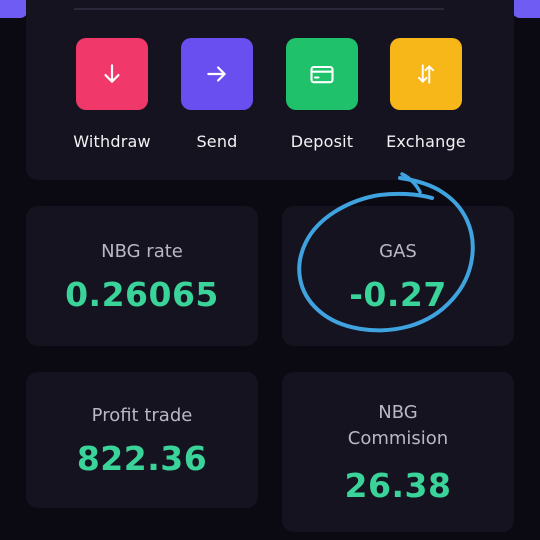 The image size is (540, 540). What do you see at coordinates (398, 412) in the screenshot?
I see `nbg-commission-title-line1: NBG` at bounding box center [398, 412].